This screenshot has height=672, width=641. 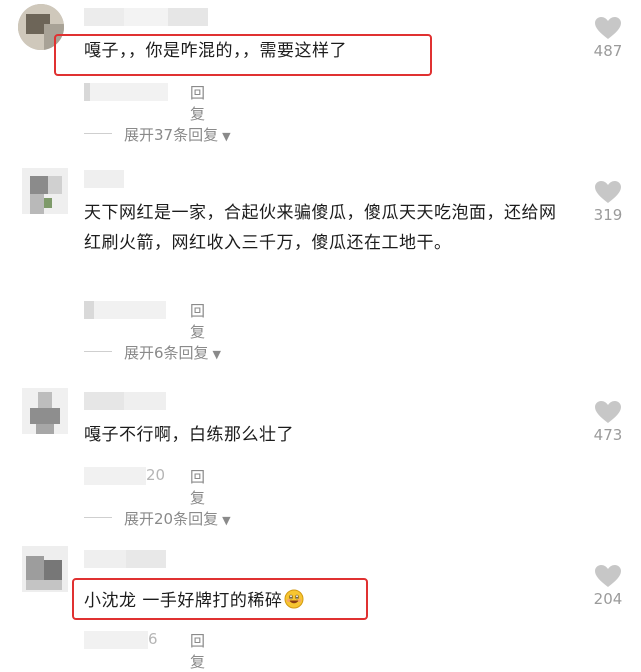 What do you see at coordinates (153, 639) in the screenshot?
I see `comment-date-fragment: 6` at bounding box center [153, 639].